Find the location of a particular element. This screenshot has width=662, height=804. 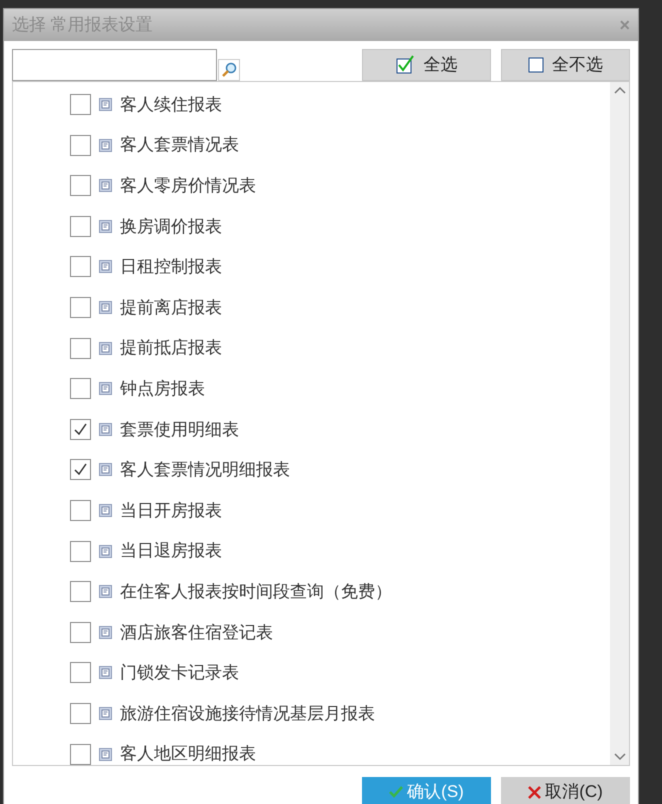

scrollbar is located at coordinates (619, 423).